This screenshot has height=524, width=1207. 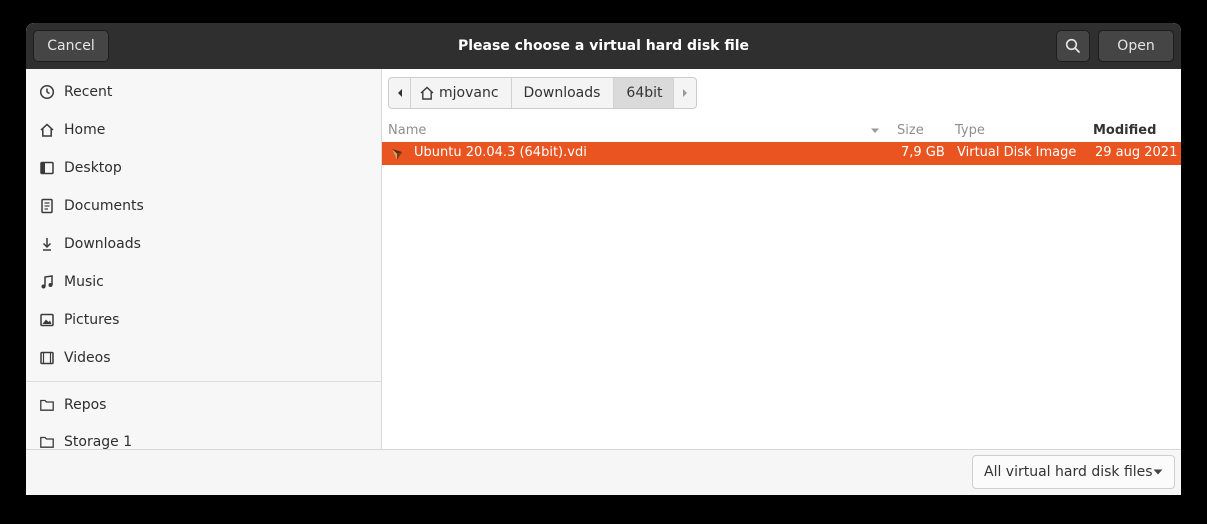 What do you see at coordinates (603, 472) in the screenshot?
I see `dialog-footer: All virtual hard disk files` at bounding box center [603, 472].